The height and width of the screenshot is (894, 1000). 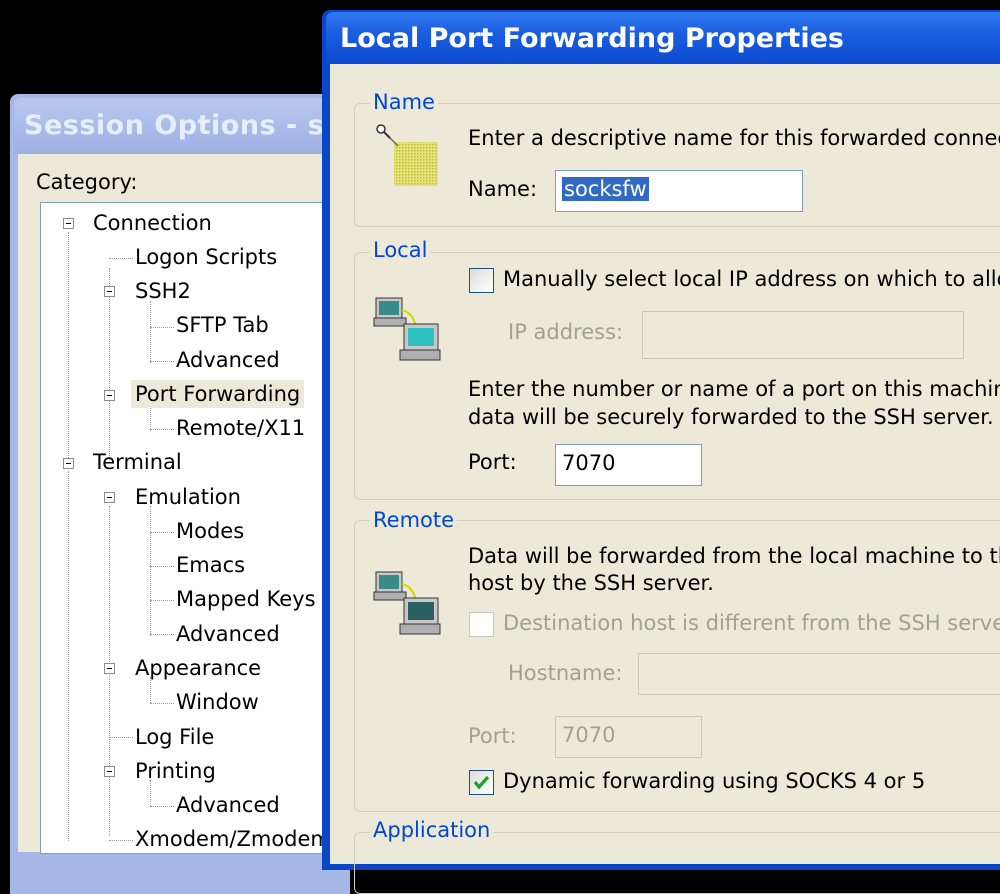 I want to click on name-label: Name:, so click(x=503, y=189).